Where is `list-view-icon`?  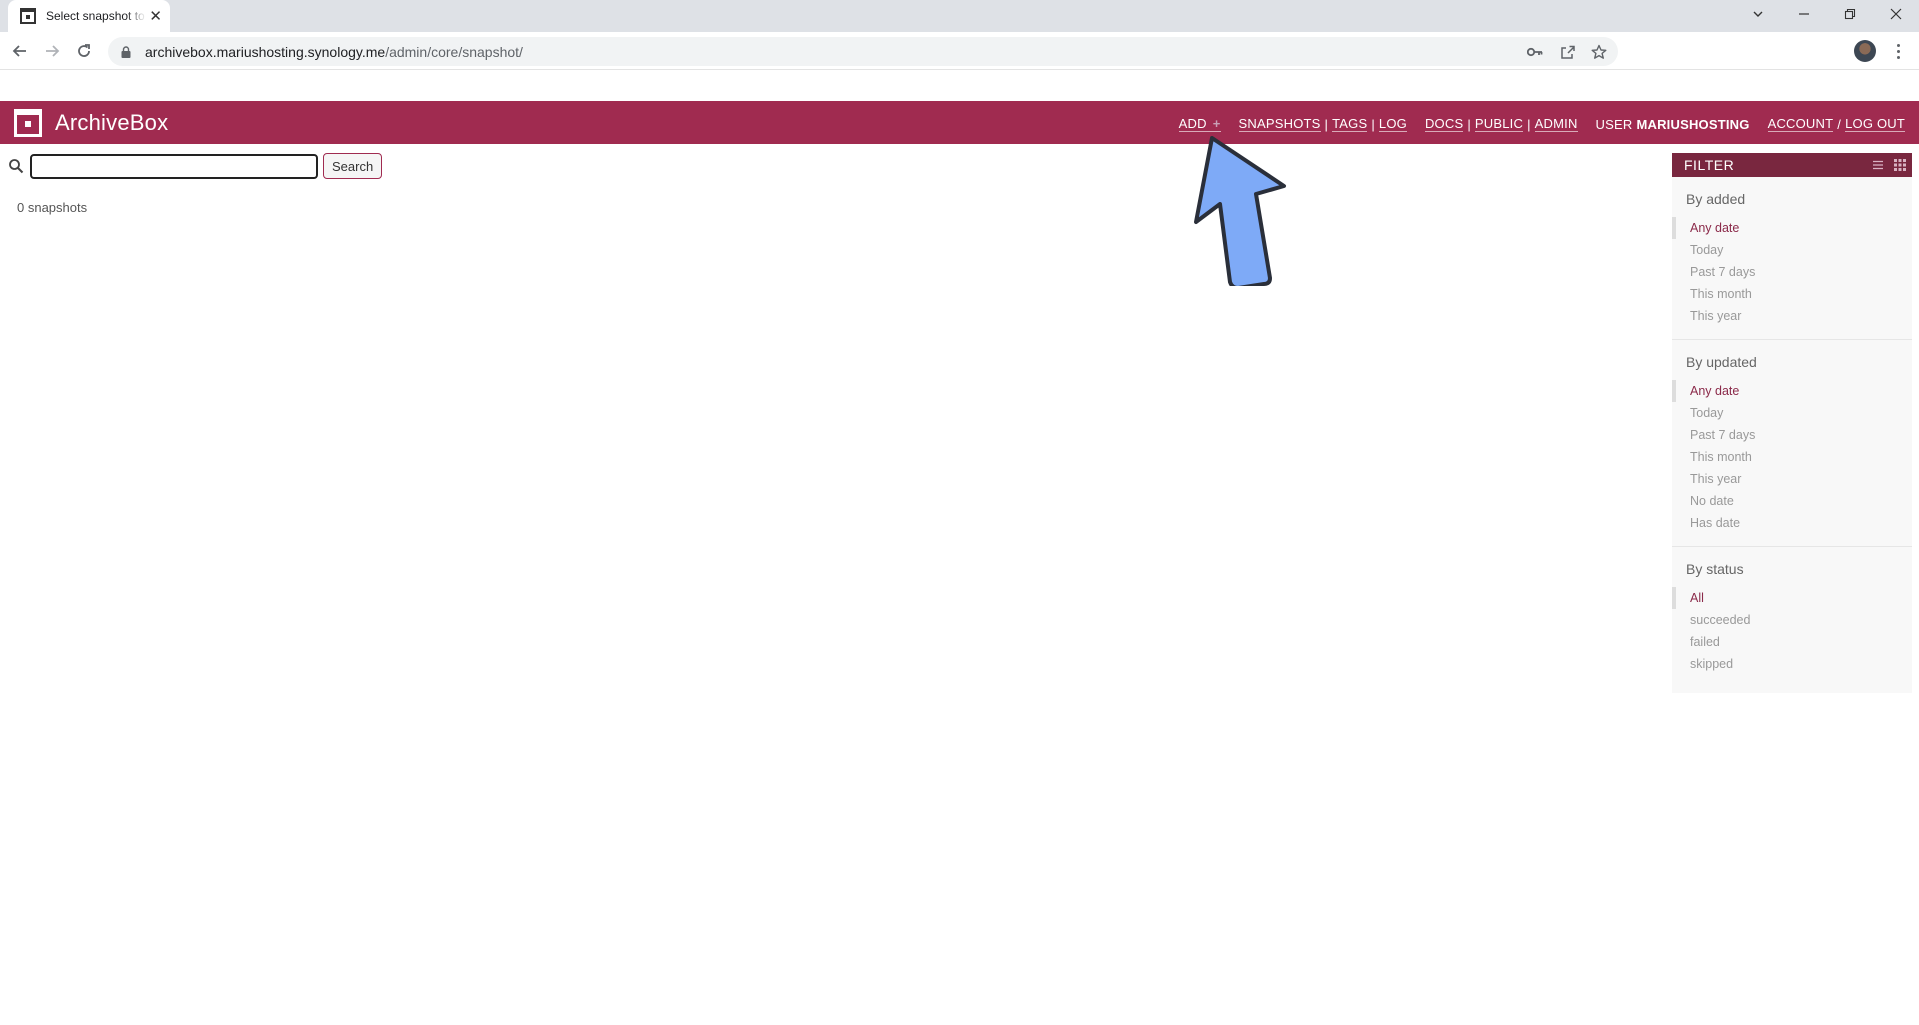 list-view-icon is located at coordinates (1878, 166).